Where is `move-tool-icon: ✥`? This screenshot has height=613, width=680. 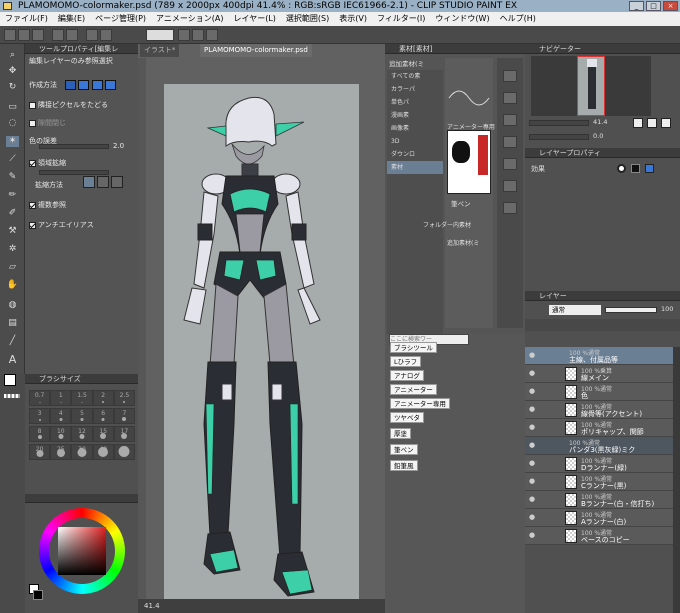
move-tool-icon: ✥ is located at coordinates (12, 71).